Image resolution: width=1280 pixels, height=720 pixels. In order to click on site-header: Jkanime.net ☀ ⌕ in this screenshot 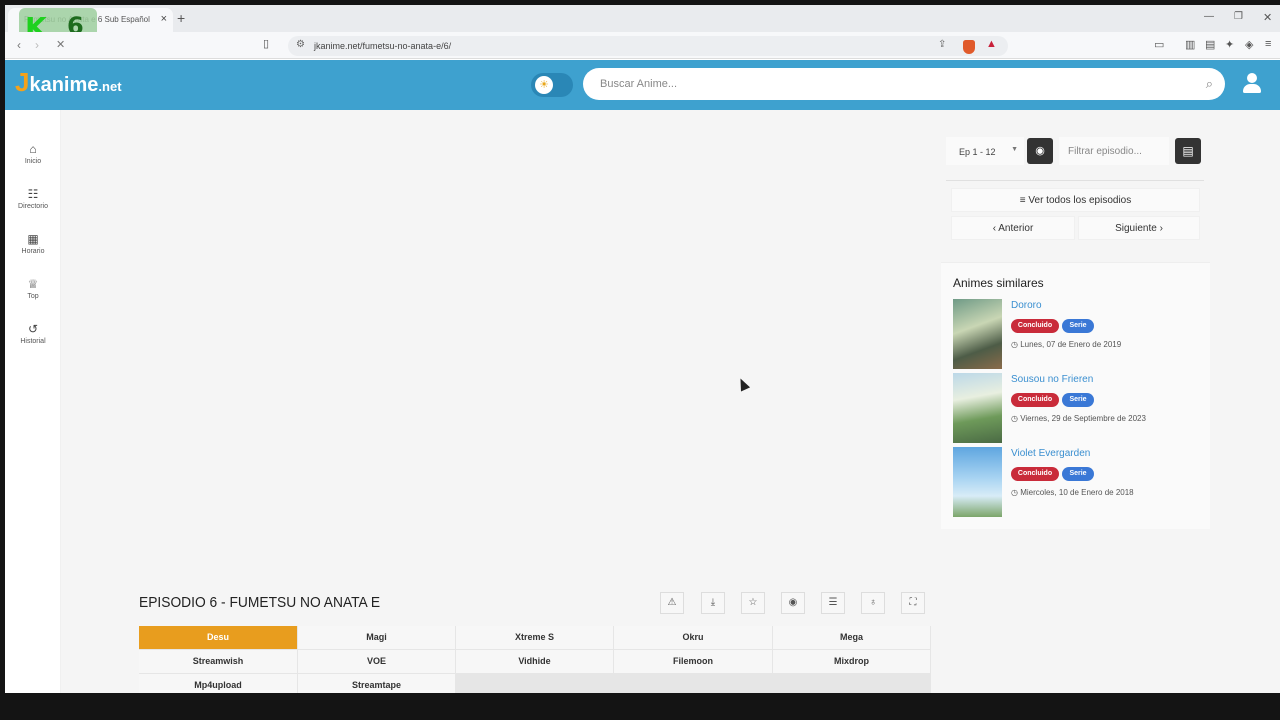, I will do `click(642, 85)`.